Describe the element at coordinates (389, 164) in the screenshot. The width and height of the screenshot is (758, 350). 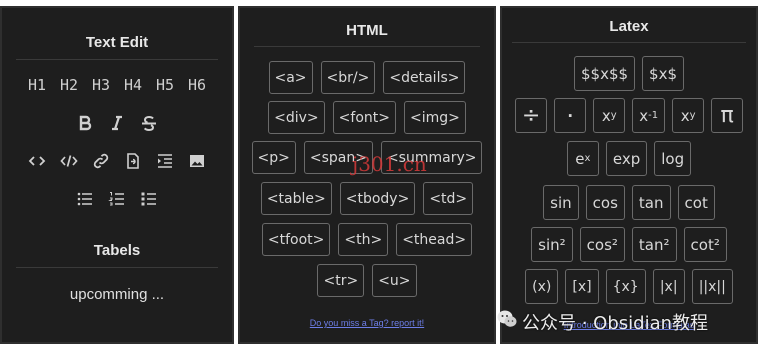
I see `watermark-red-text: j301.cn` at that location.